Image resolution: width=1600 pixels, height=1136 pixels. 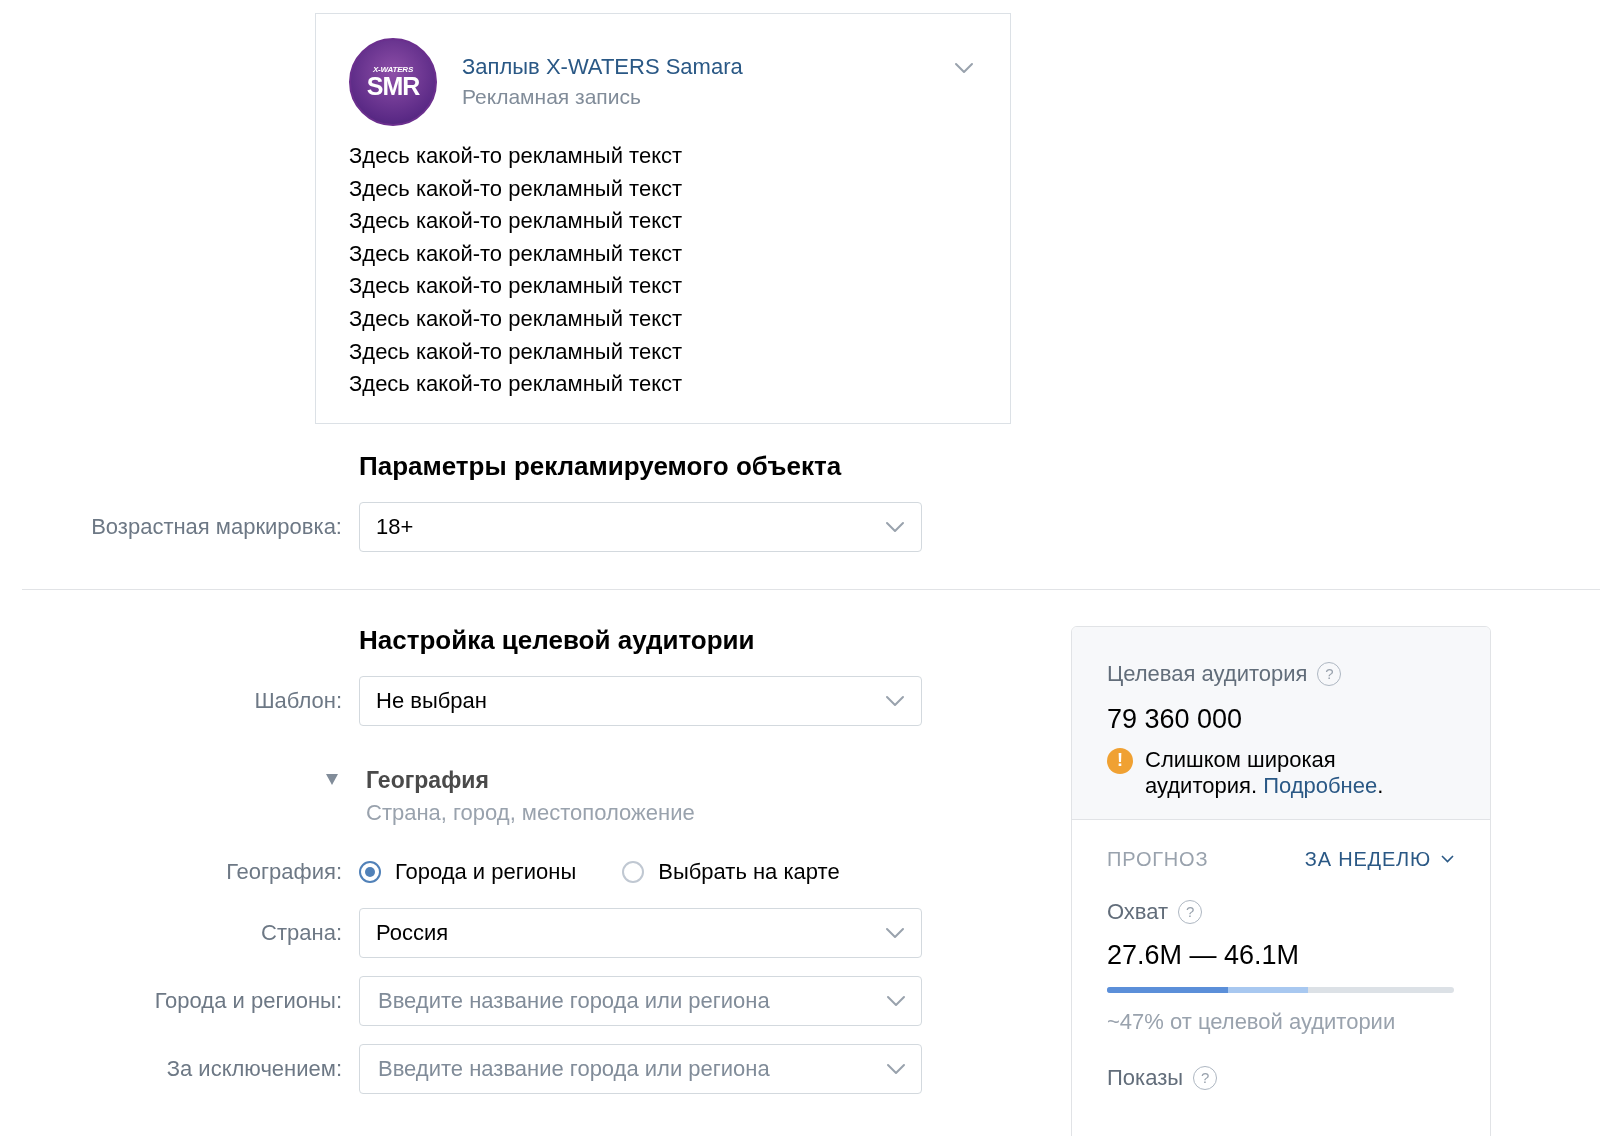 What do you see at coordinates (640, 526) in the screenshot?
I see `dropdown-field: 18+` at bounding box center [640, 526].